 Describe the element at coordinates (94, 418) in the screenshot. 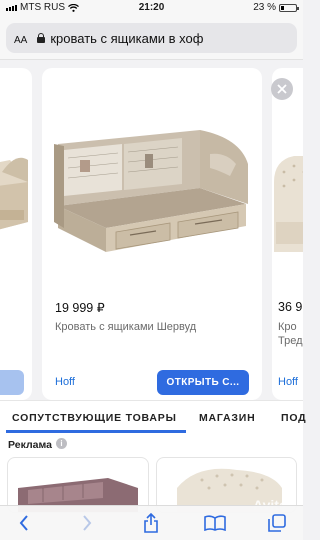

I see `tab-related-products: СОПУТСТВУЮЩИЕ ТОВАРЫ` at that location.